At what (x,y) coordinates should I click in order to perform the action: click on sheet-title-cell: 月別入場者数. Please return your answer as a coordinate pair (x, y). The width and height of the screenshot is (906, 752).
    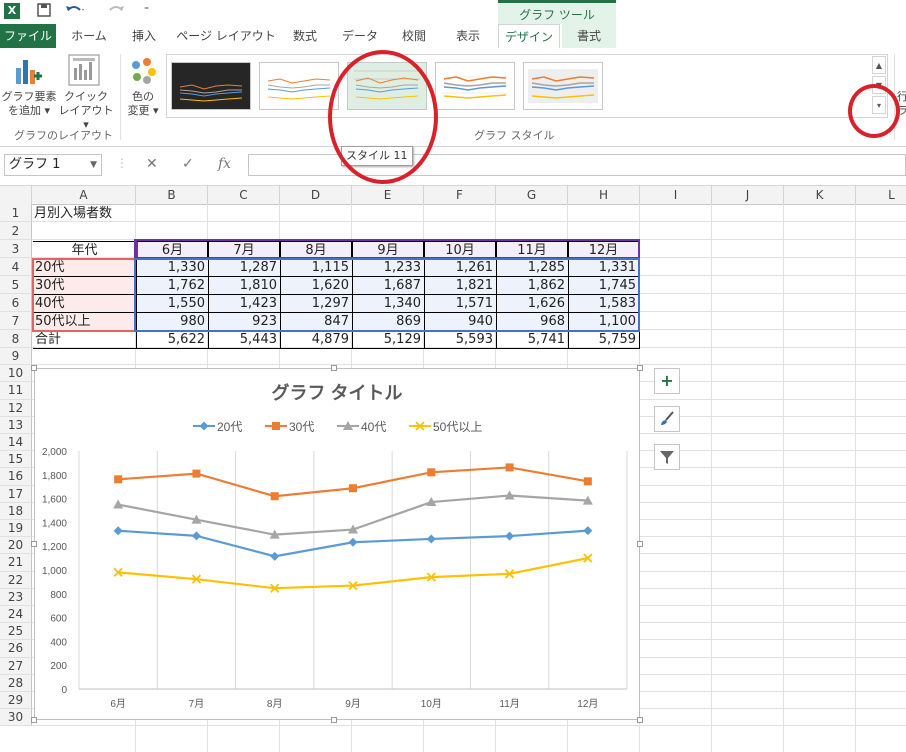
    Looking at the image, I should click on (73, 214).